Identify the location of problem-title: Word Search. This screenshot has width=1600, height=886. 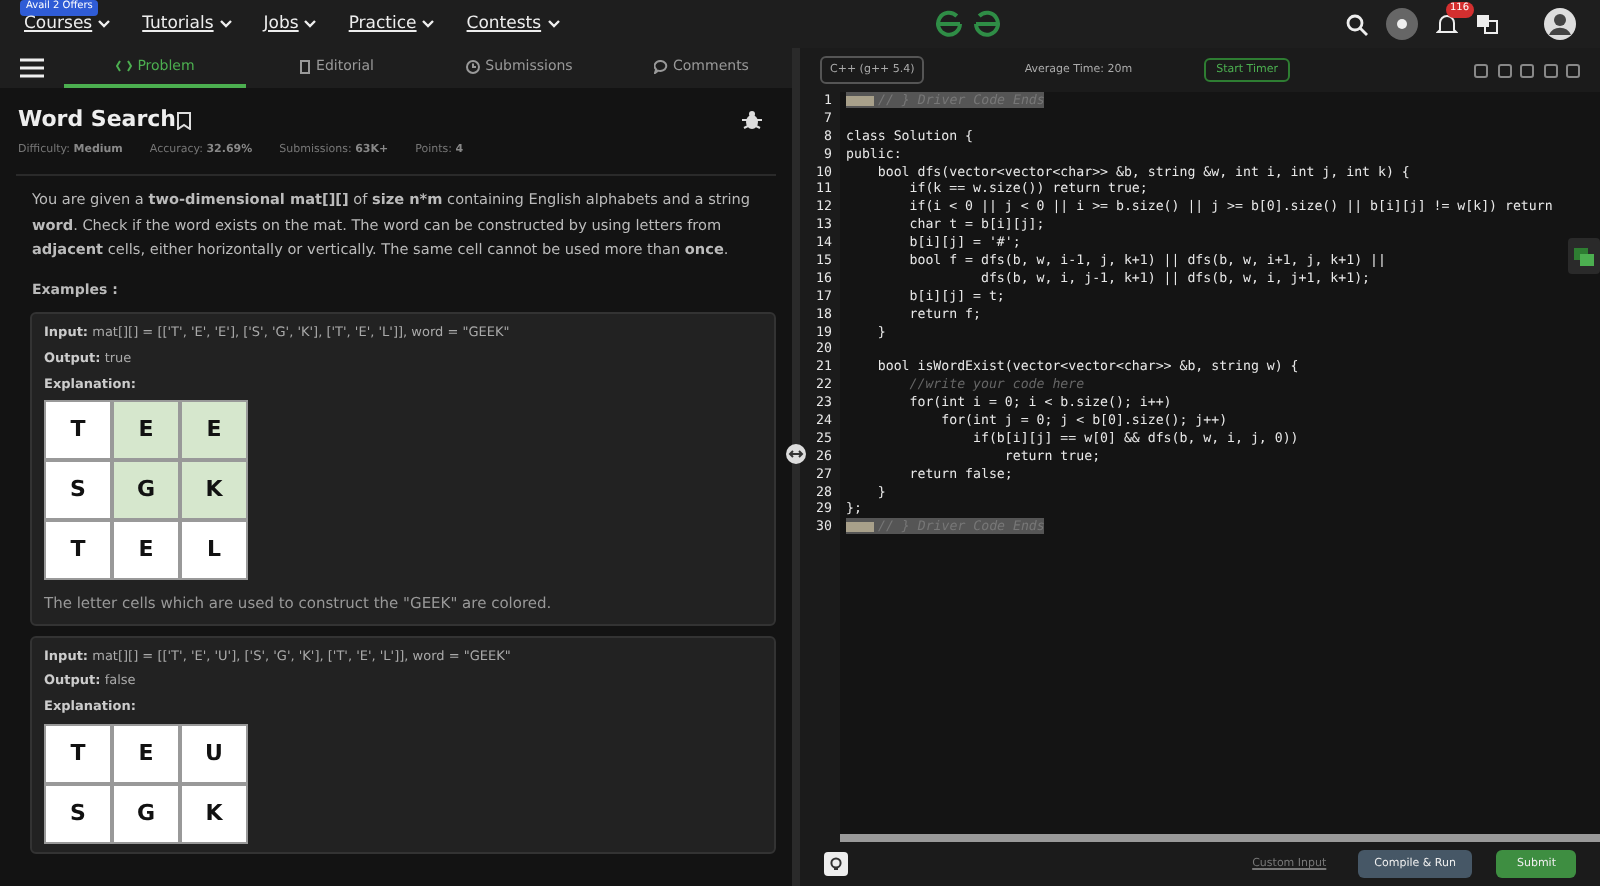
(97, 120).